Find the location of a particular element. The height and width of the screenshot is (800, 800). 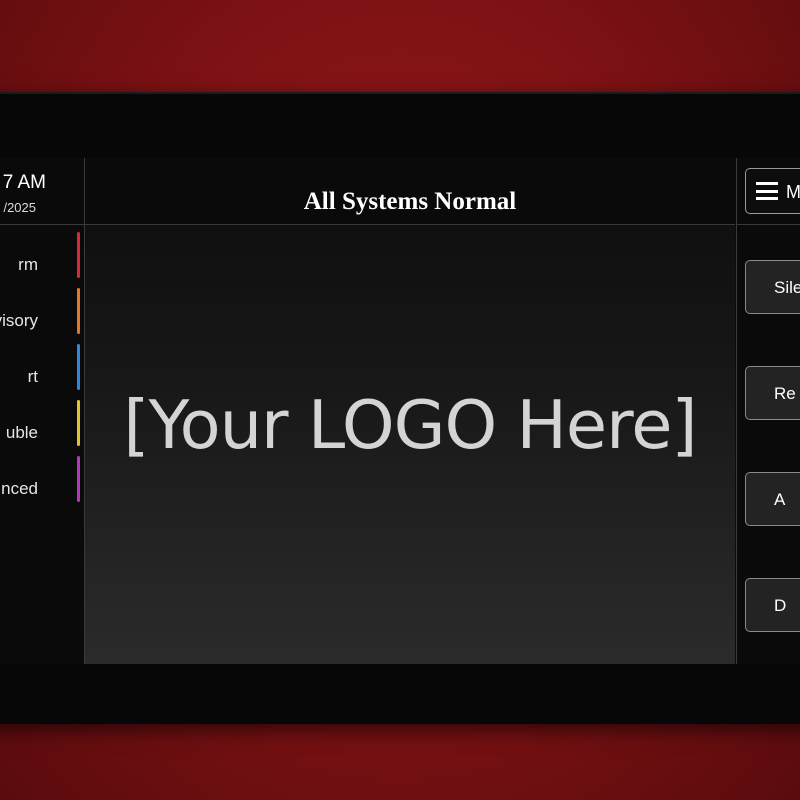

reset-button: Re is located at coordinates (772, 393).